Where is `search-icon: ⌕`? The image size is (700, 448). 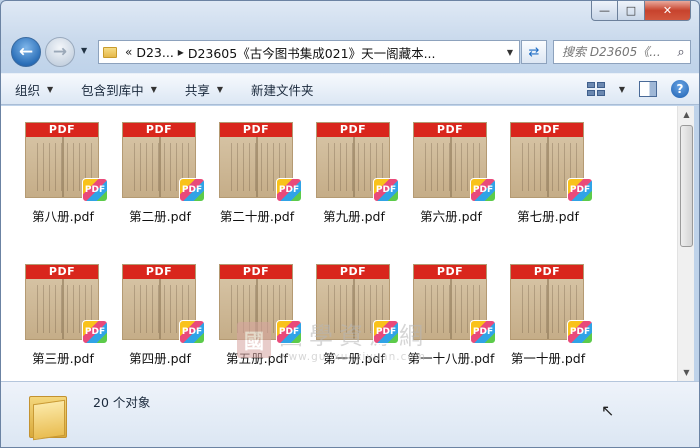
search-icon: ⌕ is located at coordinates (681, 52).